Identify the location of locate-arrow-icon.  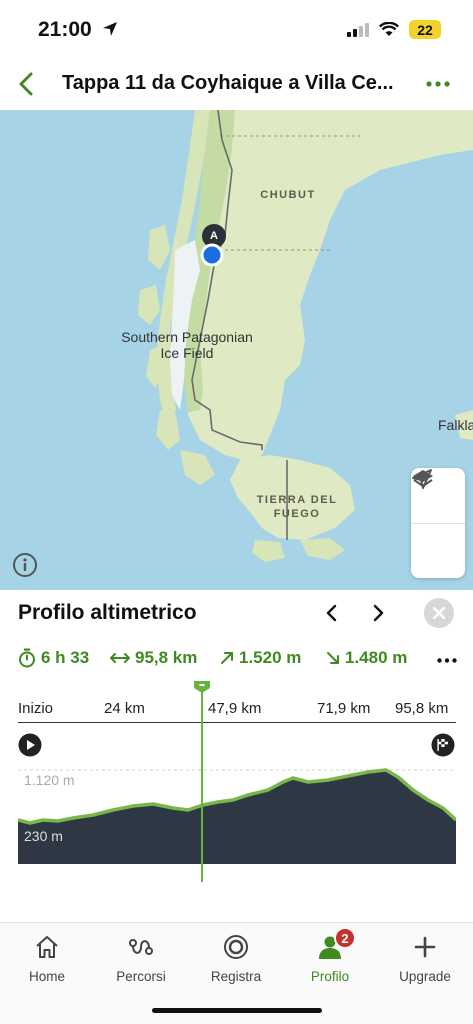
(422, 479).